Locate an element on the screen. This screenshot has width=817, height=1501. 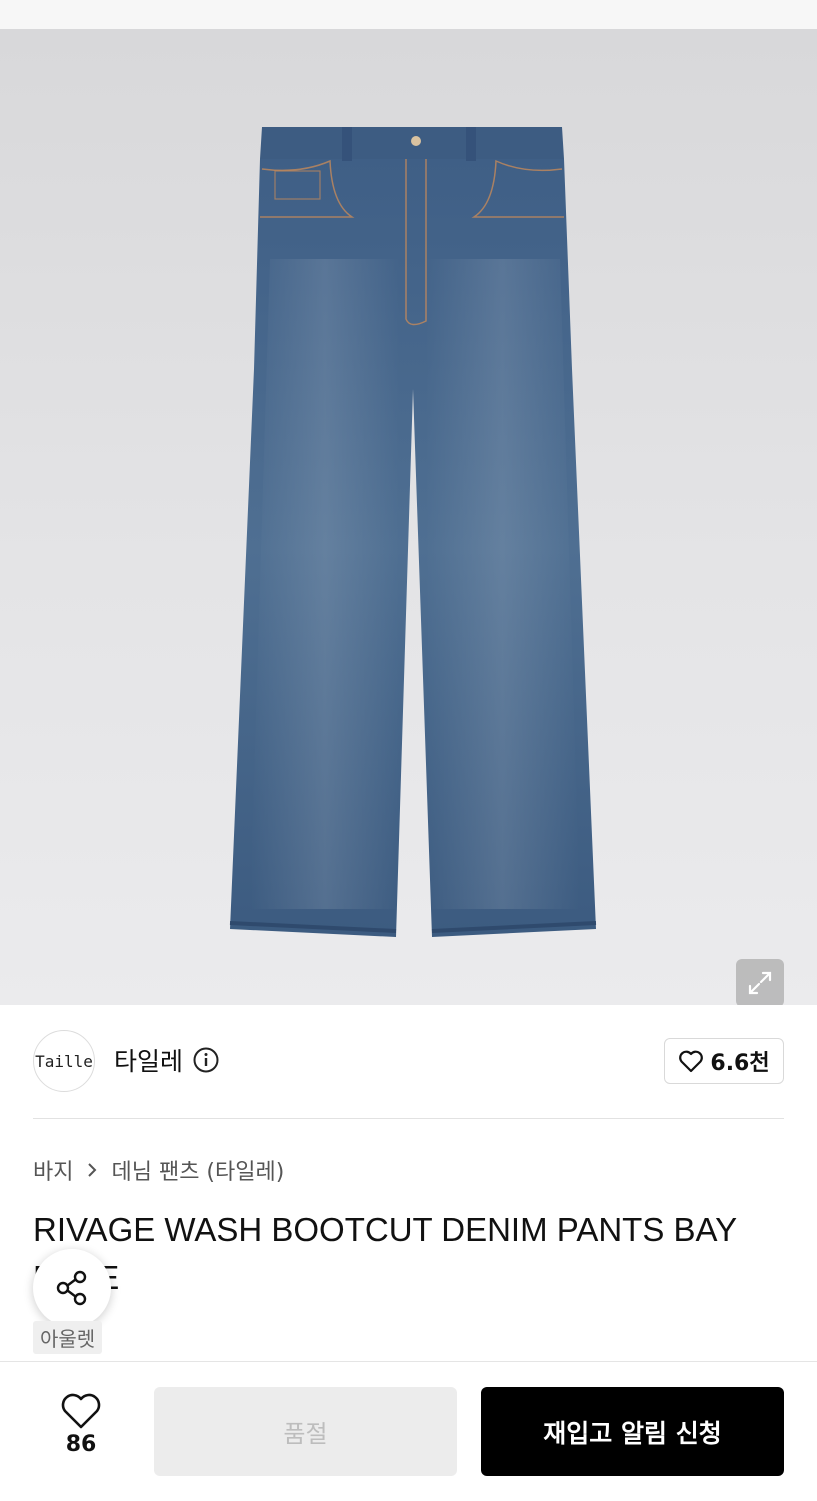
chevron-right-icon is located at coordinates (92, 1170).